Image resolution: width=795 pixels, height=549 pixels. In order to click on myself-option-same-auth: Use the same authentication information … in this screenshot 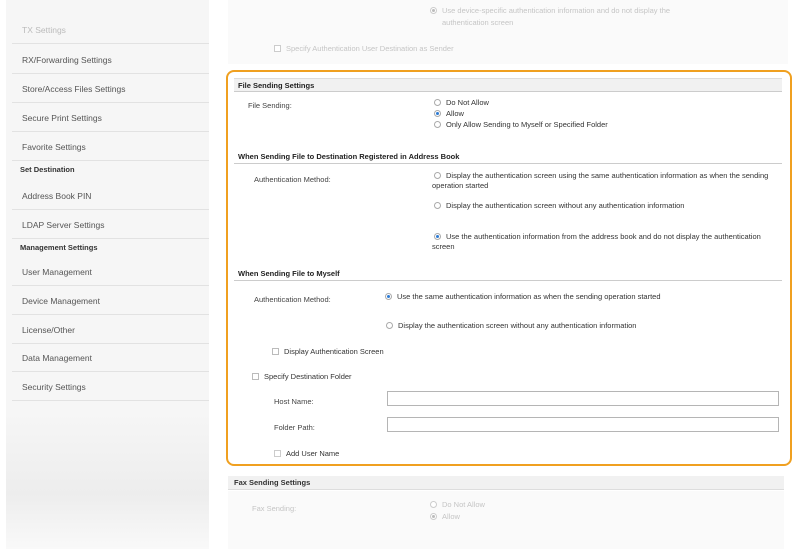, I will do `click(571, 297)`.